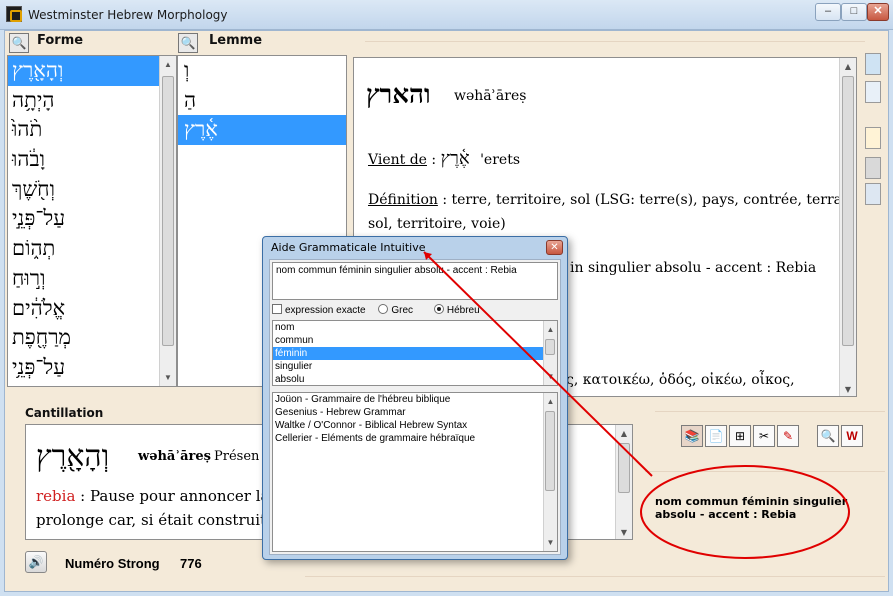 This screenshot has height=596, width=893. What do you see at coordinates (14, 14) in the screenshot?
I see `app-icon` at bounding box center [14, 14].